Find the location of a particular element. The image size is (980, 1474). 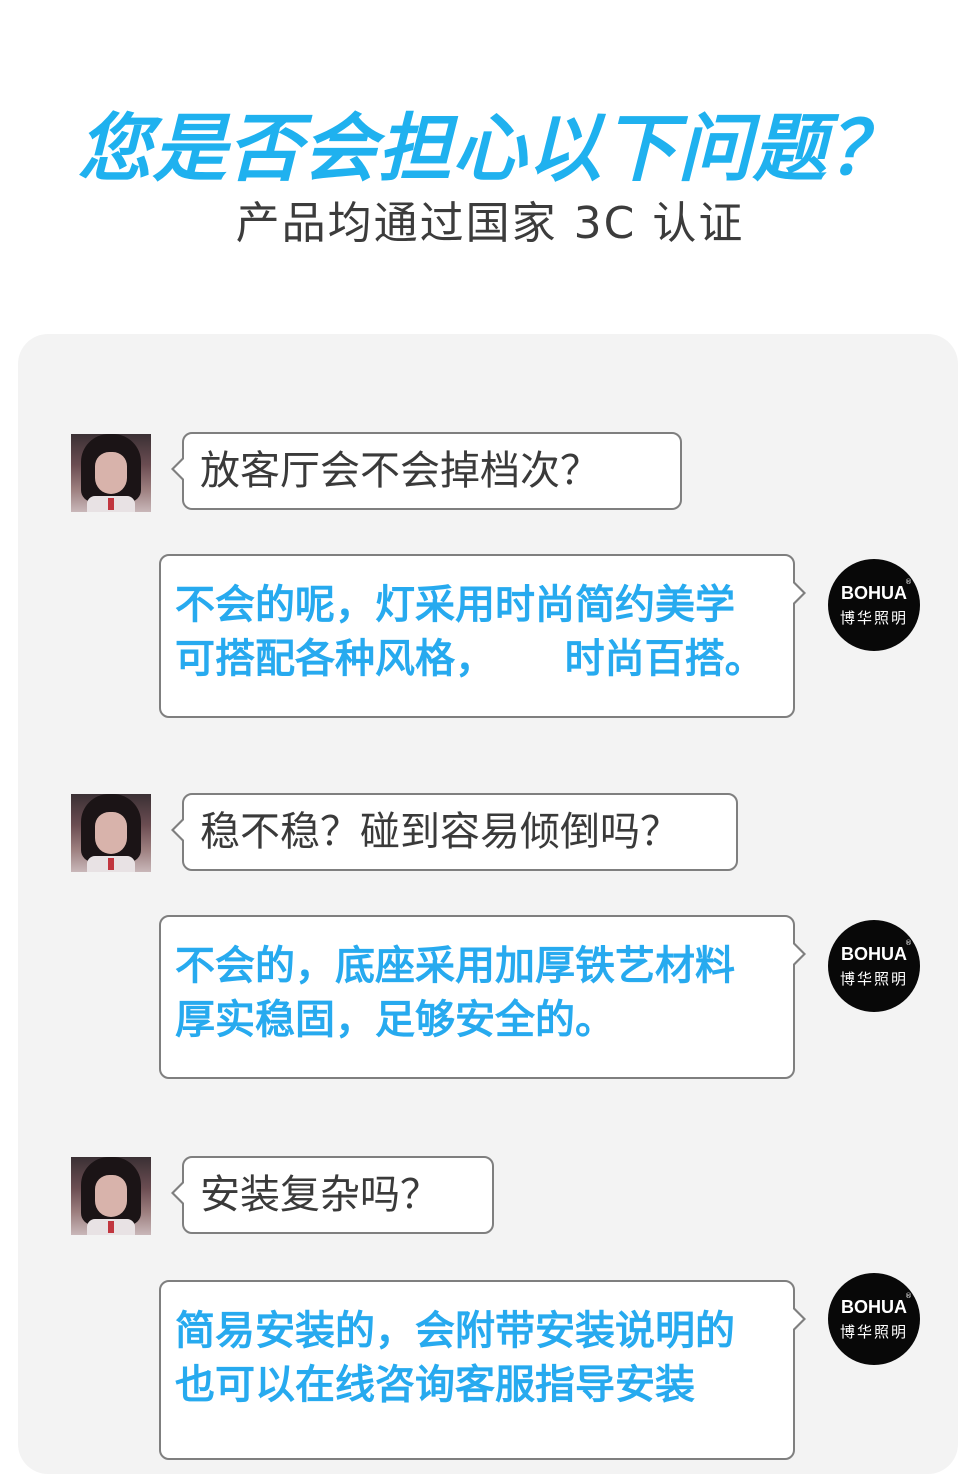

answer-bubble: 不会的，底座采用加厚铁艺材料 厚实稳固，足够安全的。 is located at coordinates (482, 997).